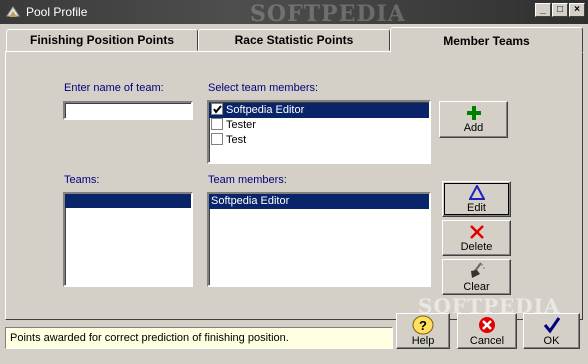  I want to click on add-button: Add, so click(473, 119).